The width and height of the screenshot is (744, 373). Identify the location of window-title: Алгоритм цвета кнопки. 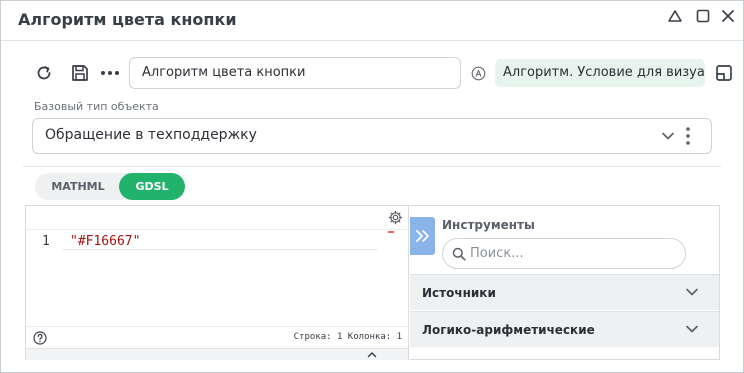
(127, 19).